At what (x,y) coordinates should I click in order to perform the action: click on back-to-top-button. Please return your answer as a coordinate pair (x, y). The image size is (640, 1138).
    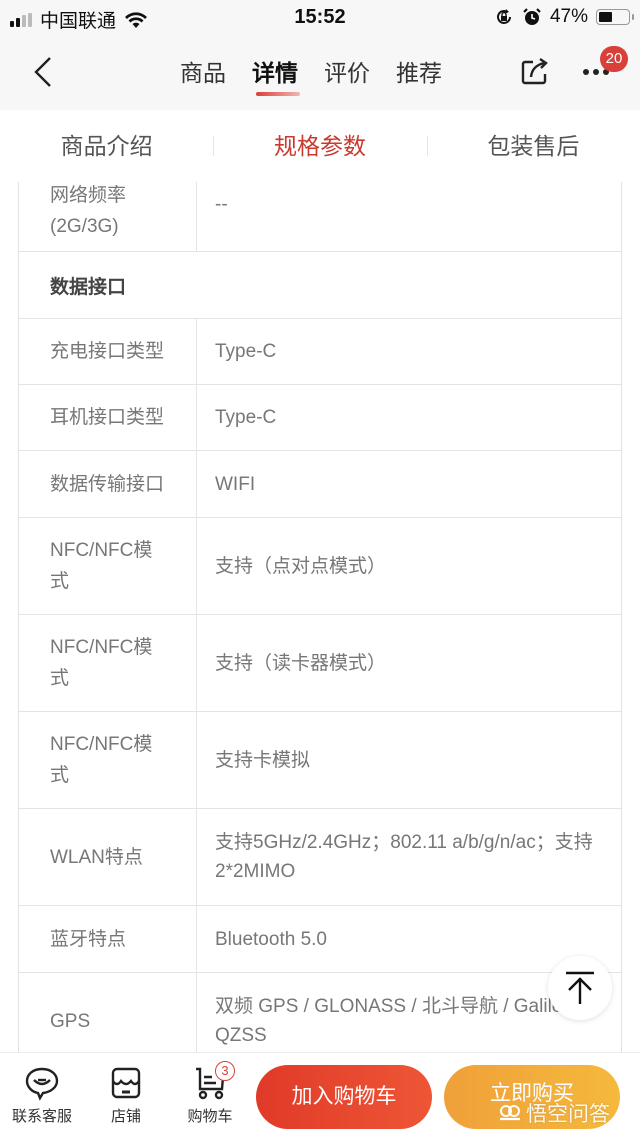
    Looking at the image, I should click on (580, 988).